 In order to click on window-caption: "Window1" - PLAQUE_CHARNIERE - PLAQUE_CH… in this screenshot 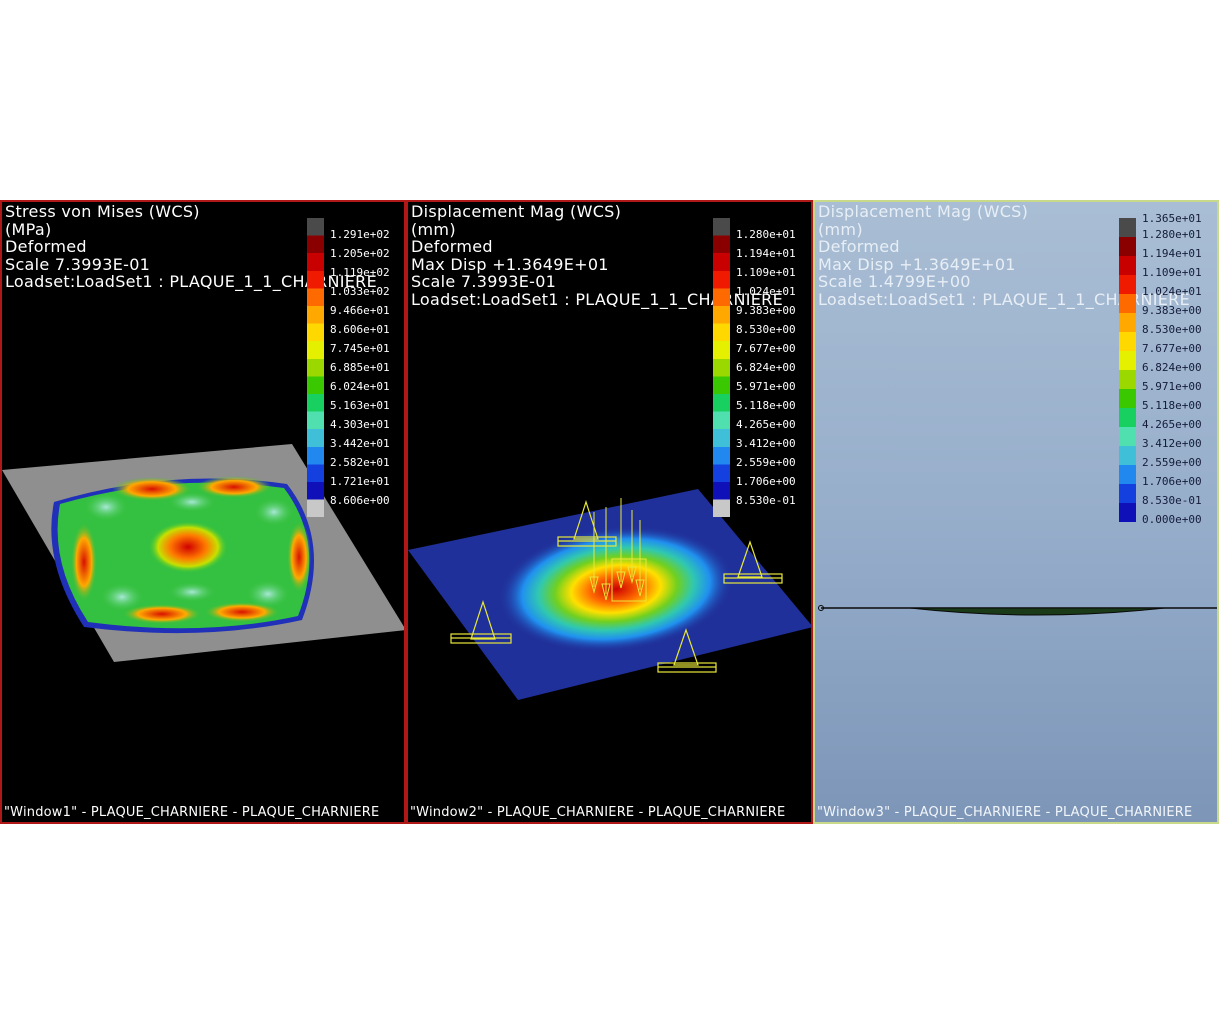, I will do `click(192, 812)`.